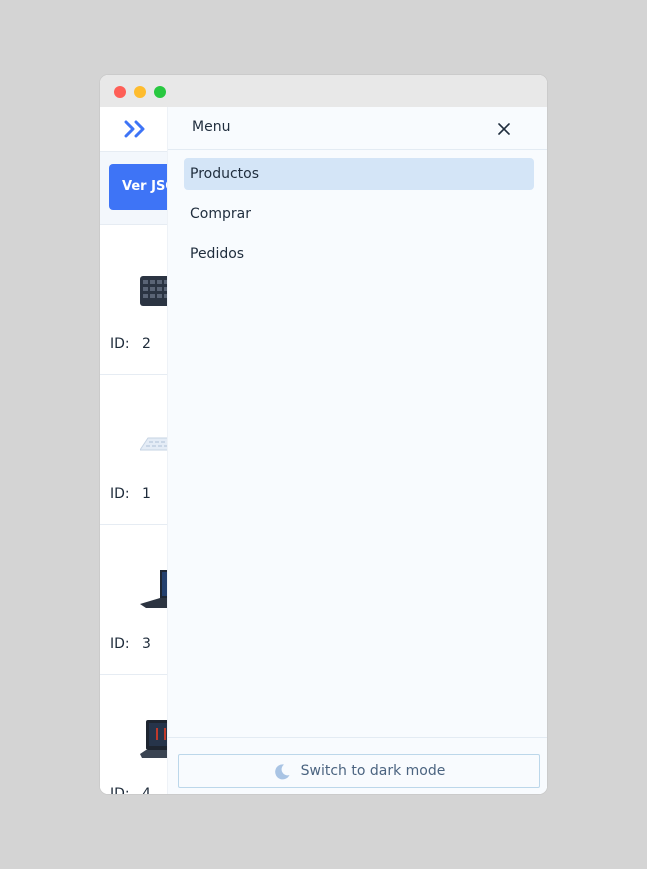 Image resolution: width=647 pixels, height=869 pixels. Describe the element at coordinates (146, 644) in the screenshot. I see `product-id-value: 3` at that location.